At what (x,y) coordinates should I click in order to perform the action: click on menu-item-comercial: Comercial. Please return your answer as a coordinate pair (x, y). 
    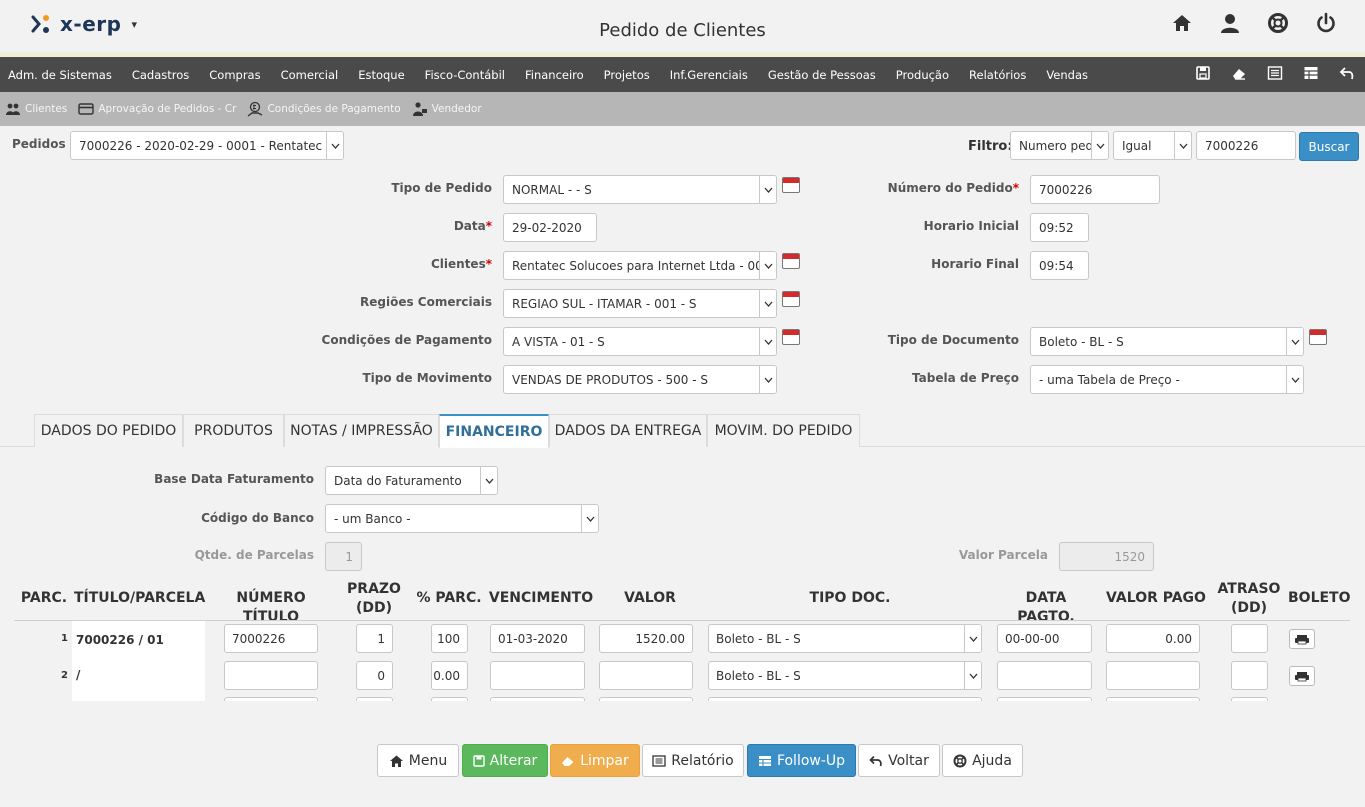
    Looking at the image, I should click on (310, 75).